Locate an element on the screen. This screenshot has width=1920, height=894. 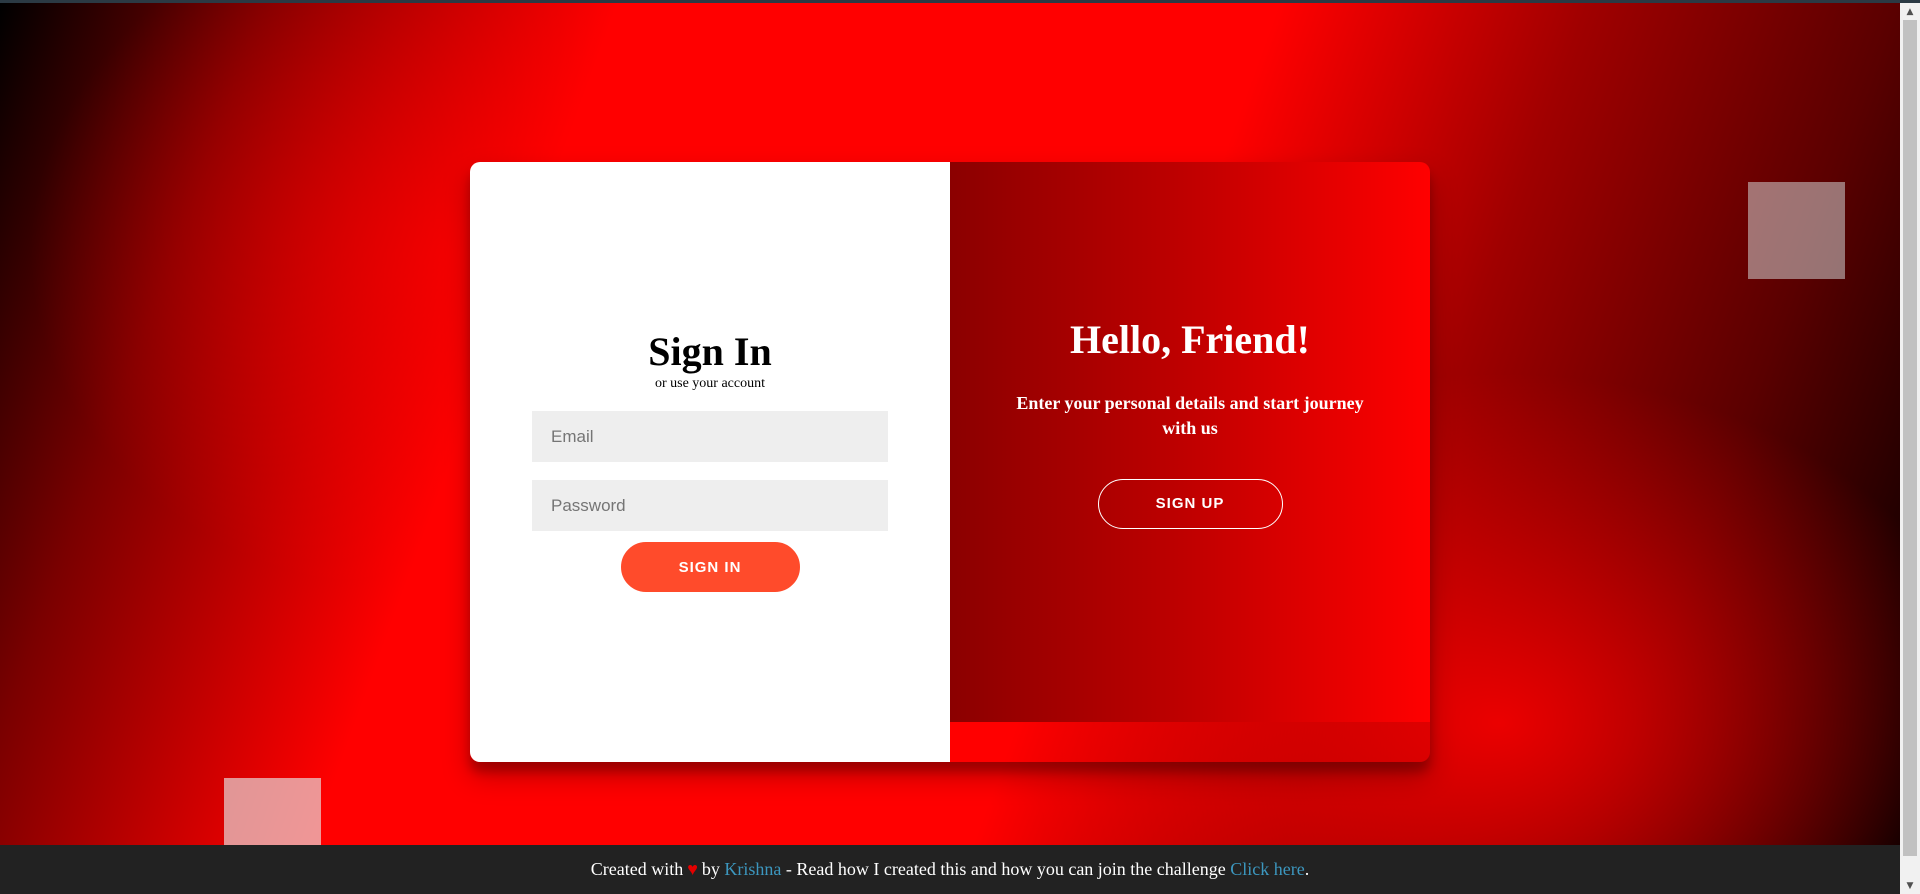
decorative-square-right is located at coordinates (1796, 230).